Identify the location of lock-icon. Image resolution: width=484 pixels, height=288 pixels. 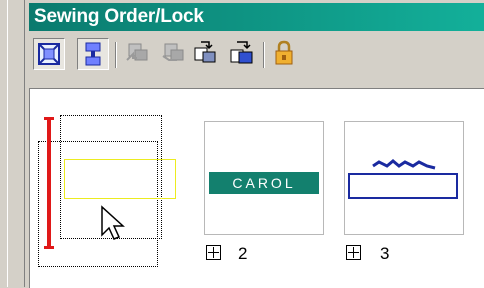
(284, 52).